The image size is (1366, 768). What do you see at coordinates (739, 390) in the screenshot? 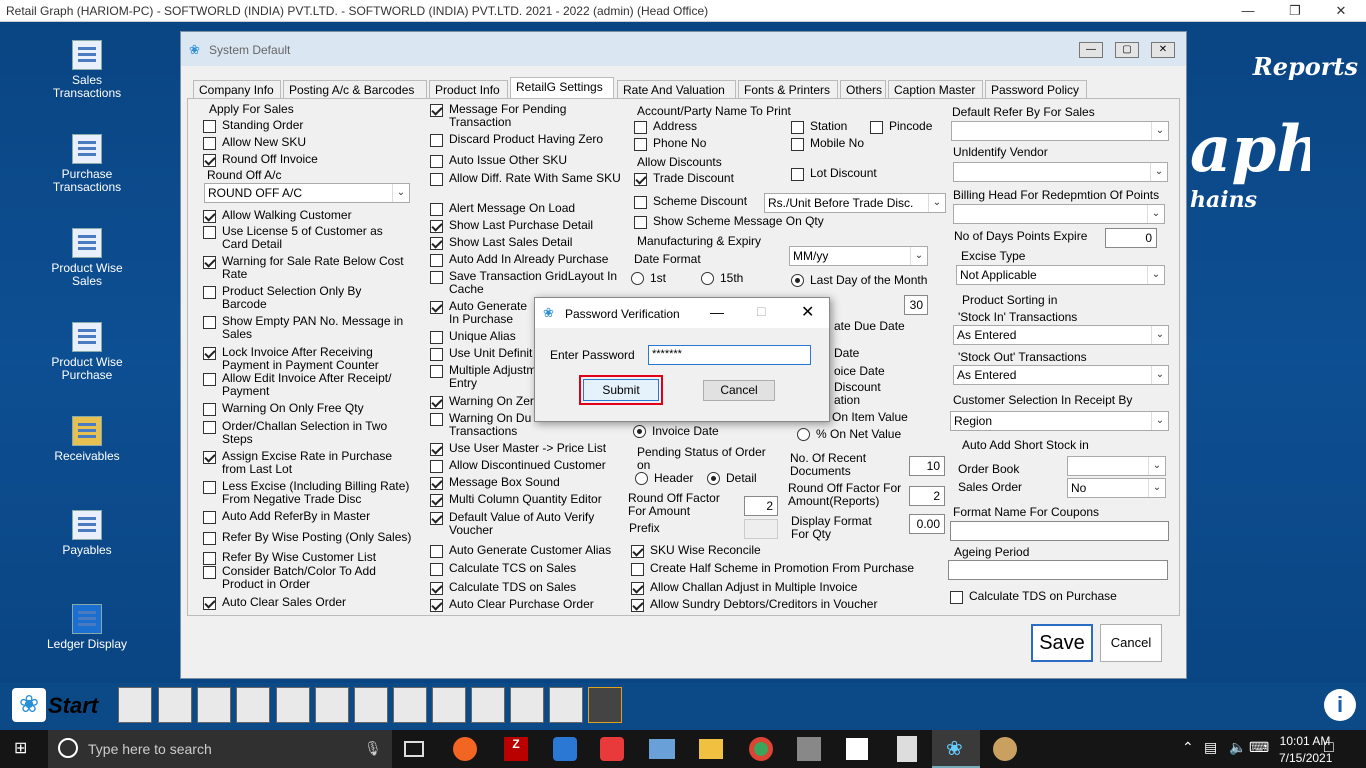
I see `password-cancel-button: Cancel` at bounding box center [739, 390].